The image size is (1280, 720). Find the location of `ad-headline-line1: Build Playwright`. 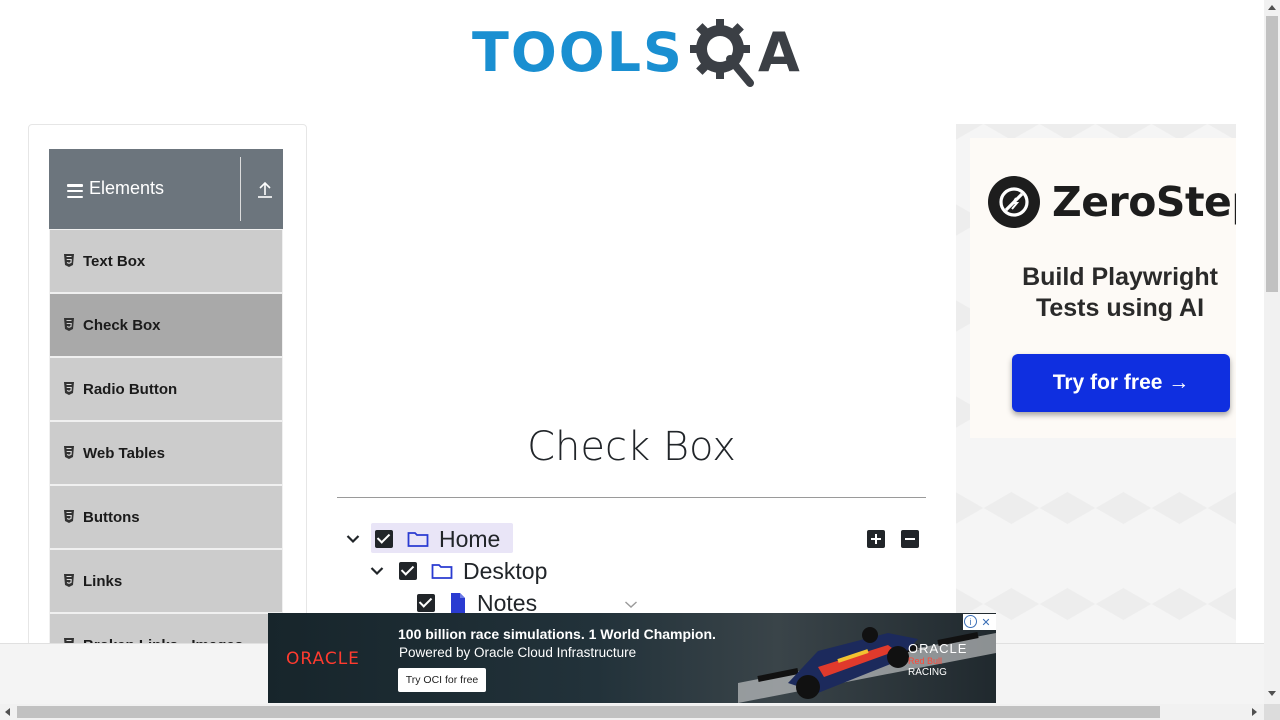

ad-headline-line1: Build Playwright is located at coordinates (1120, 277).